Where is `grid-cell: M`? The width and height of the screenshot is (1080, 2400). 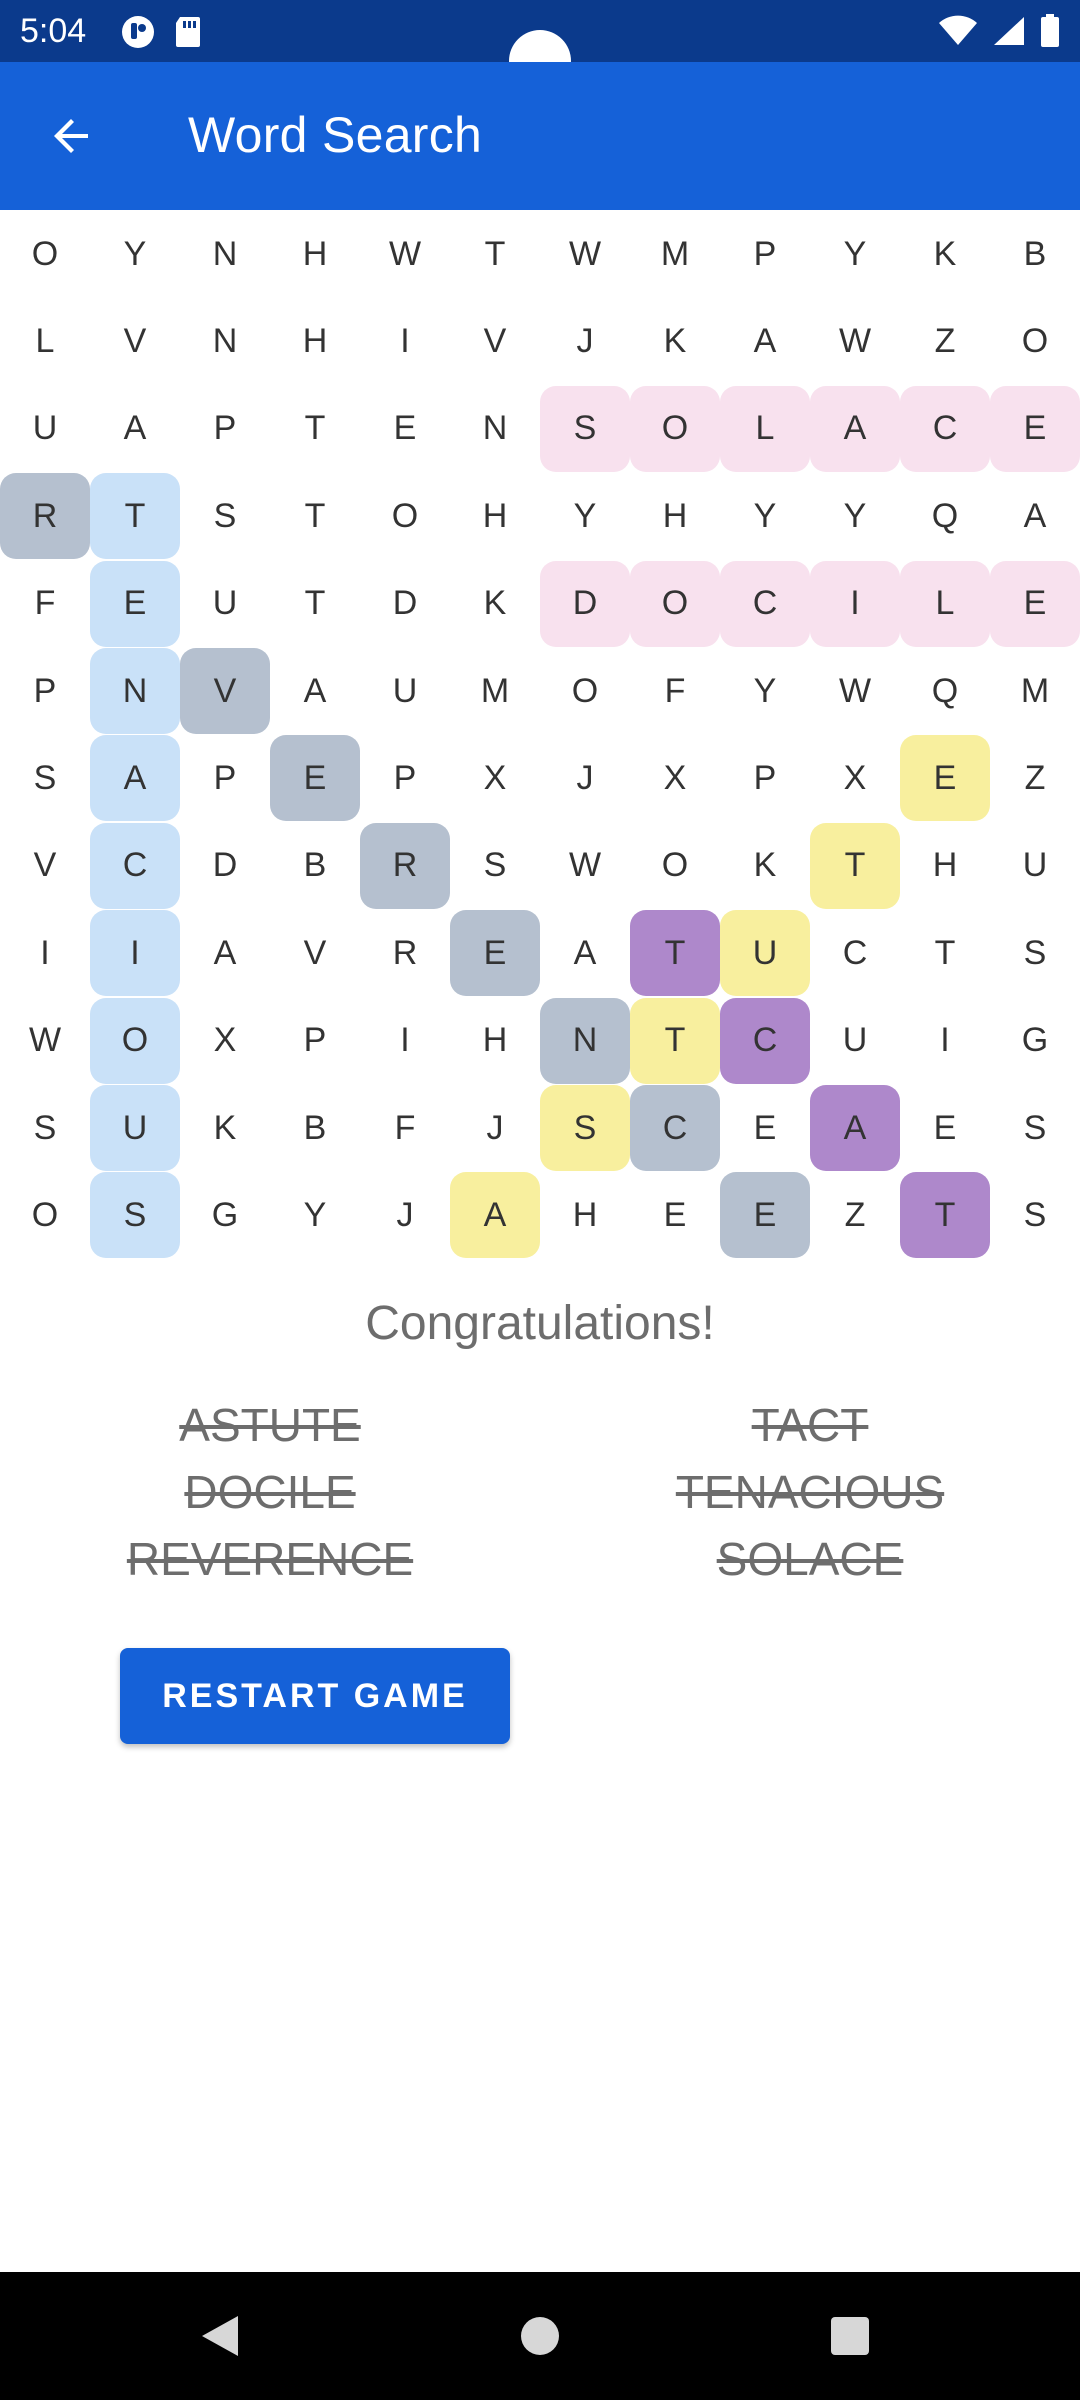
grid-cell: M is located at coordinates (675, 254).